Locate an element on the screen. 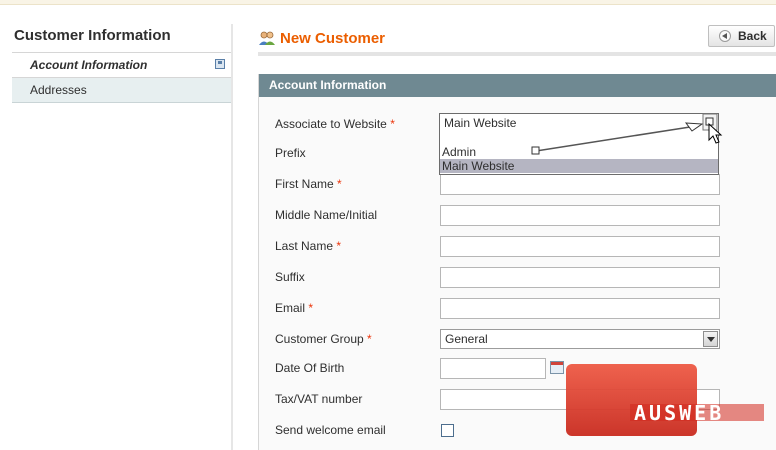 This screenshot has width=776, height=450. callout-arrow-icon is located at coordinates (617, 138).